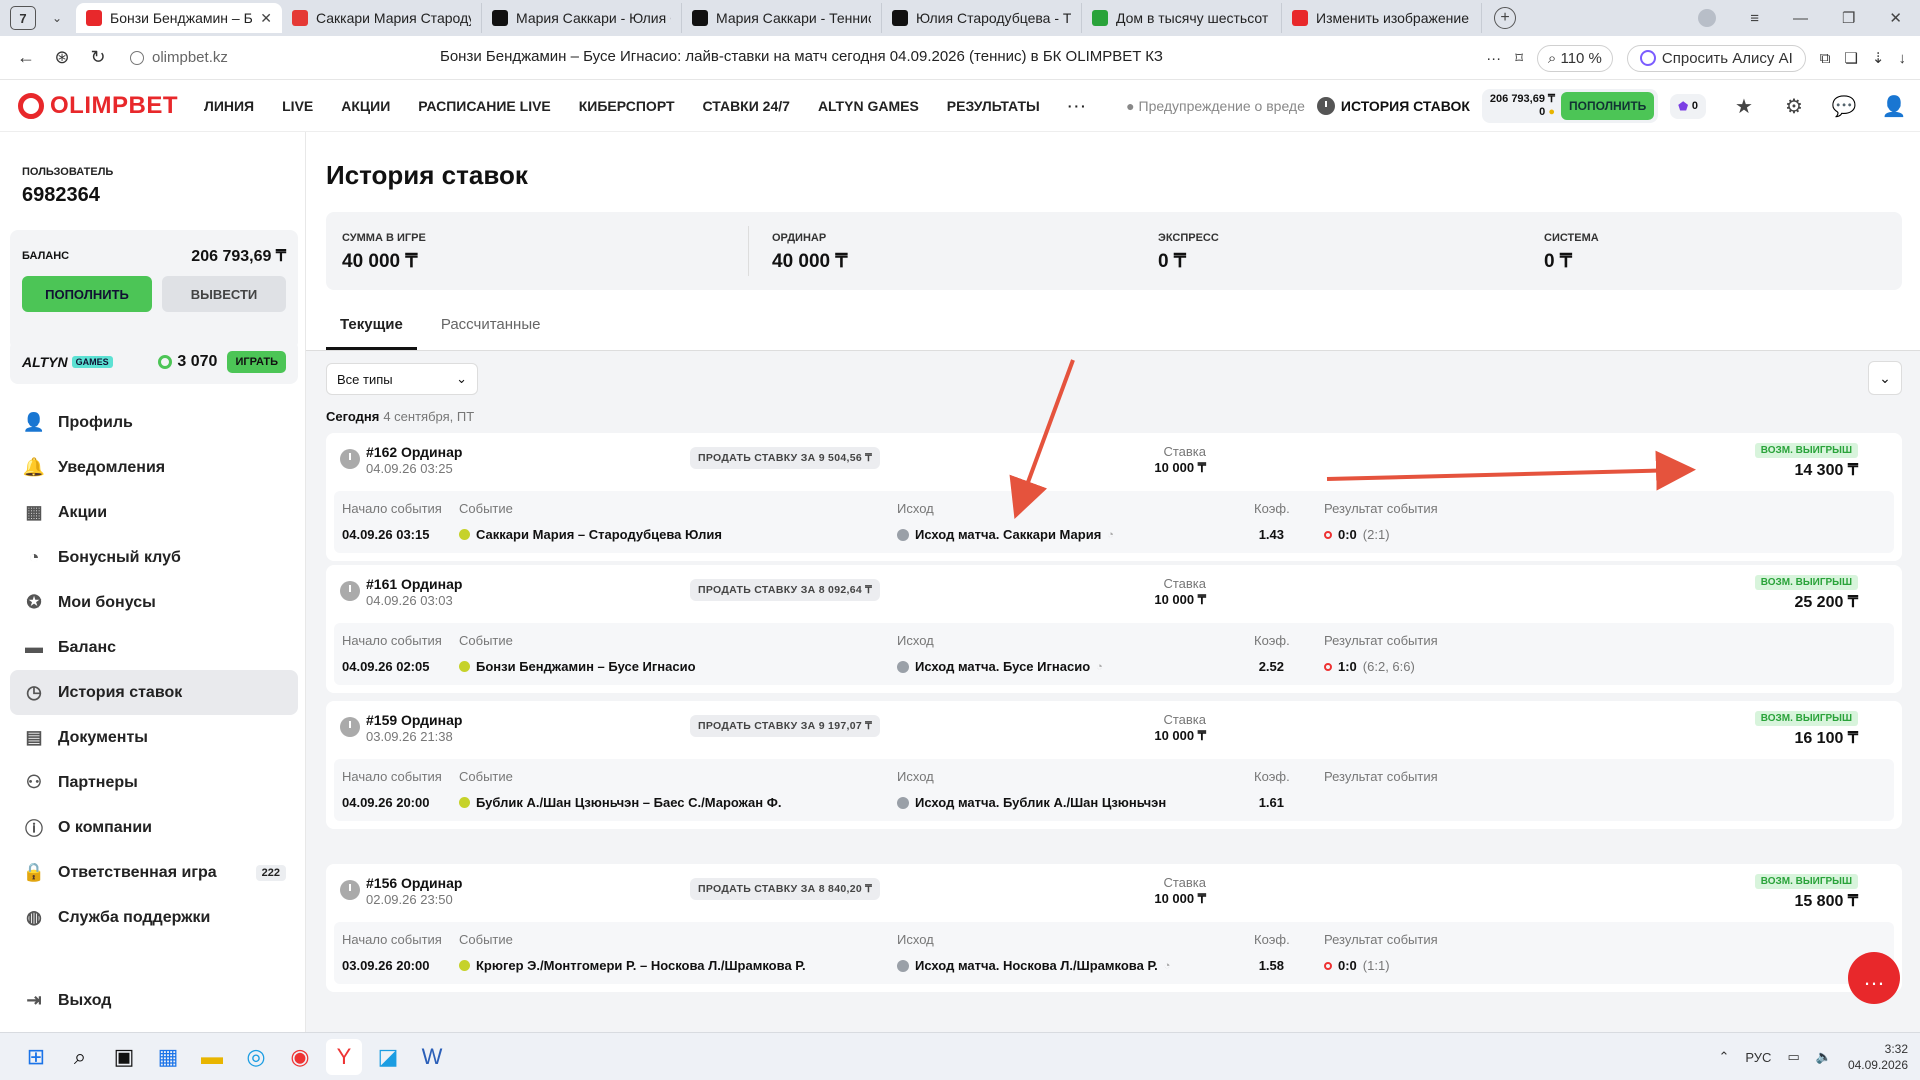 Image resolution: width=1920 pixels, height=1080 pixels. Describe the element at coordinates (1078, 106) in the screenshot. I see `nav-more-icon: ···` at that location.